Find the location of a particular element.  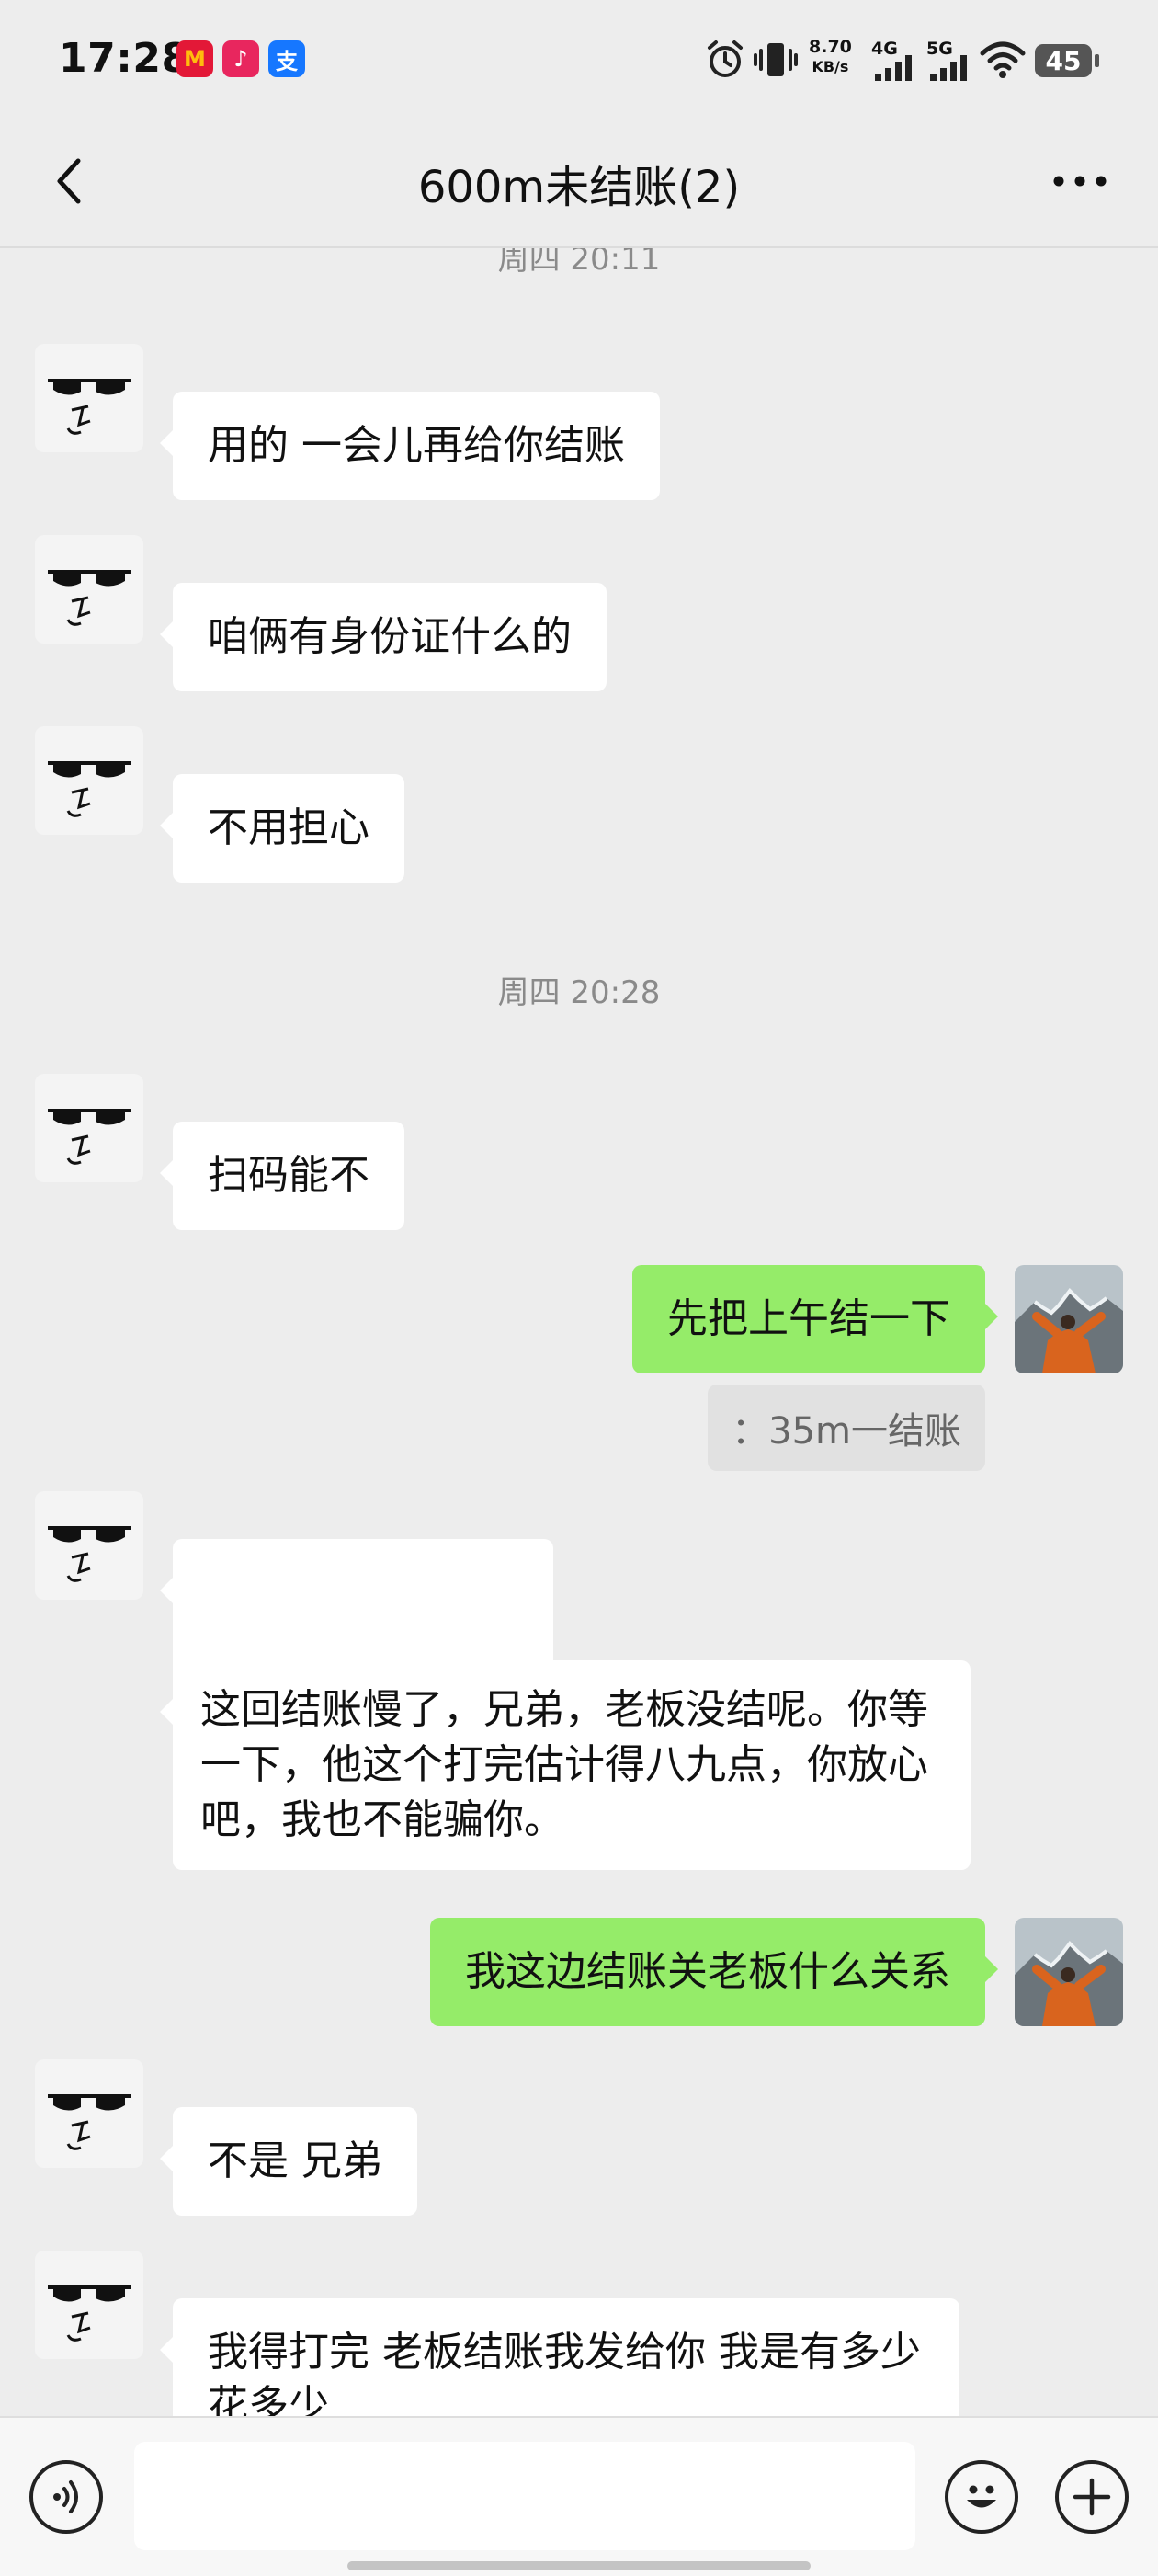

battery-indicator: 45 is located at coordinates (1067, 60).